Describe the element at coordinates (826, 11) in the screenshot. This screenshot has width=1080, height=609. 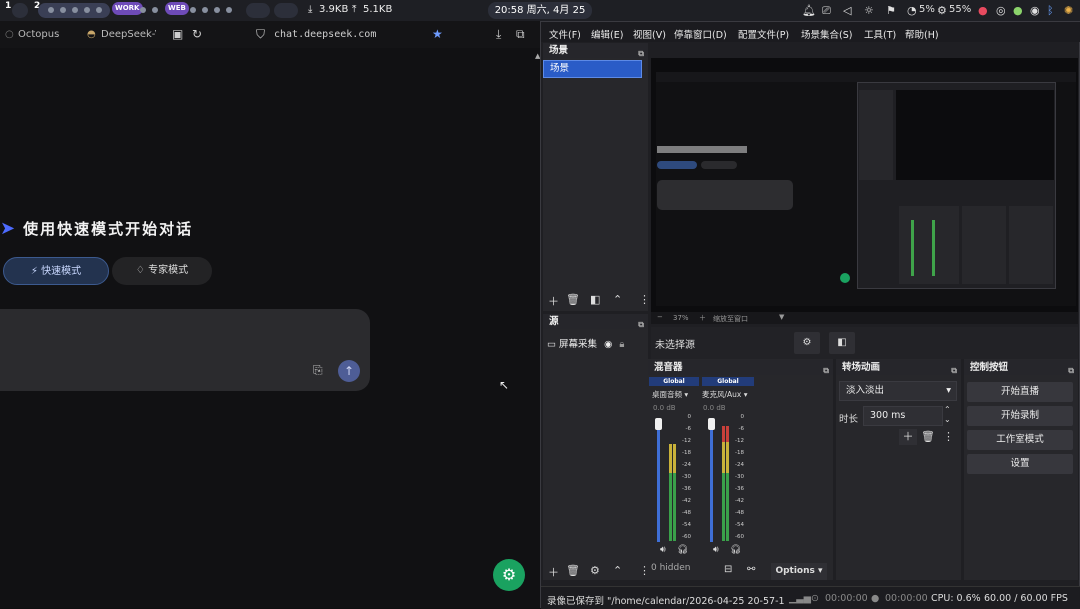
I see `cast-icon: ⎚` at that location.